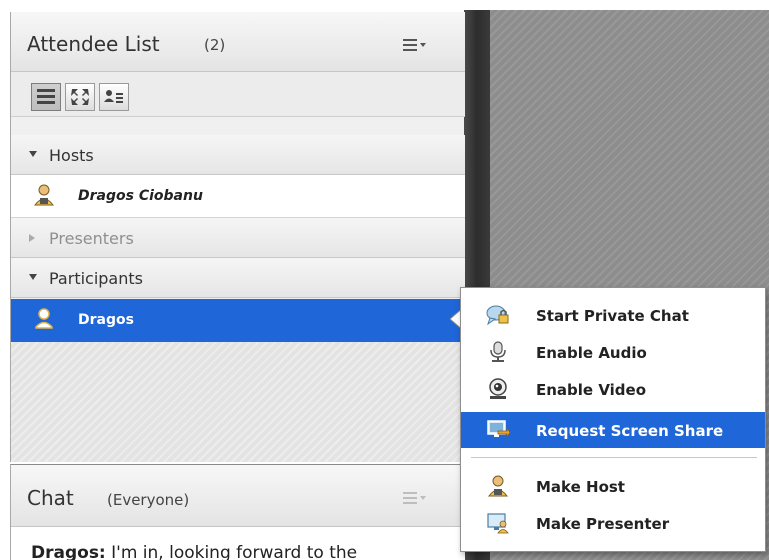 The image size is (769, 560). Describe the element at coordinates (32, 238) in the screenshot. I see `expand-arrow-icon` at that location.